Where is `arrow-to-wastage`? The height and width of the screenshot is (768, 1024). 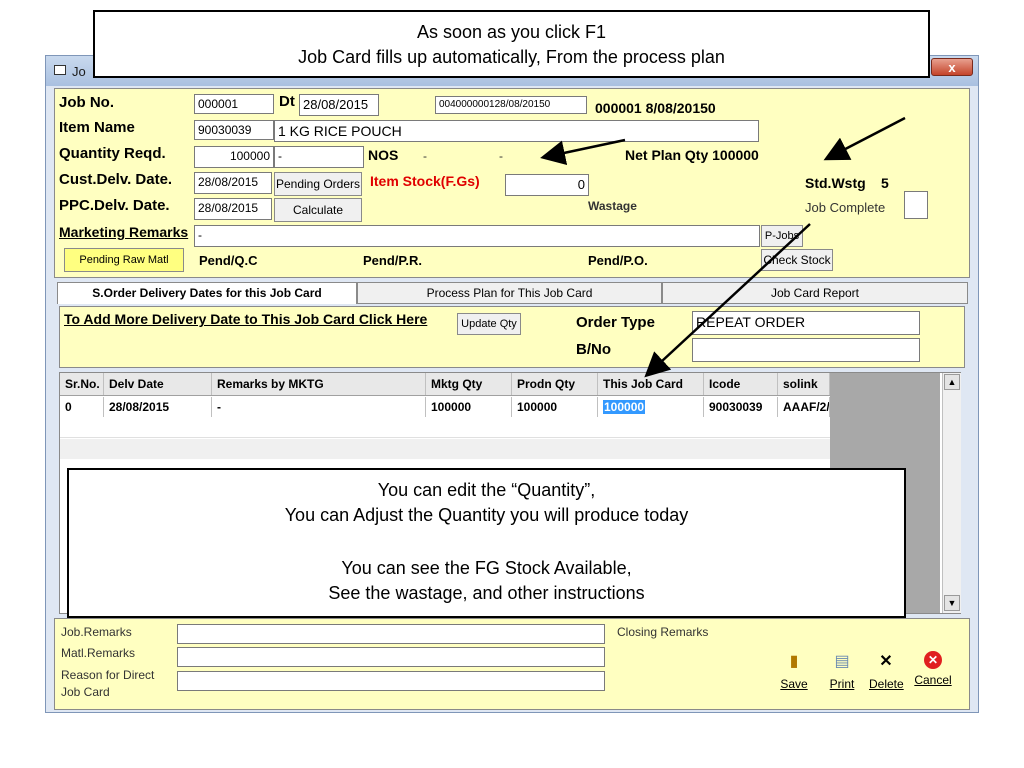
arrow-to-wastage is located at coordinates (864, 138).